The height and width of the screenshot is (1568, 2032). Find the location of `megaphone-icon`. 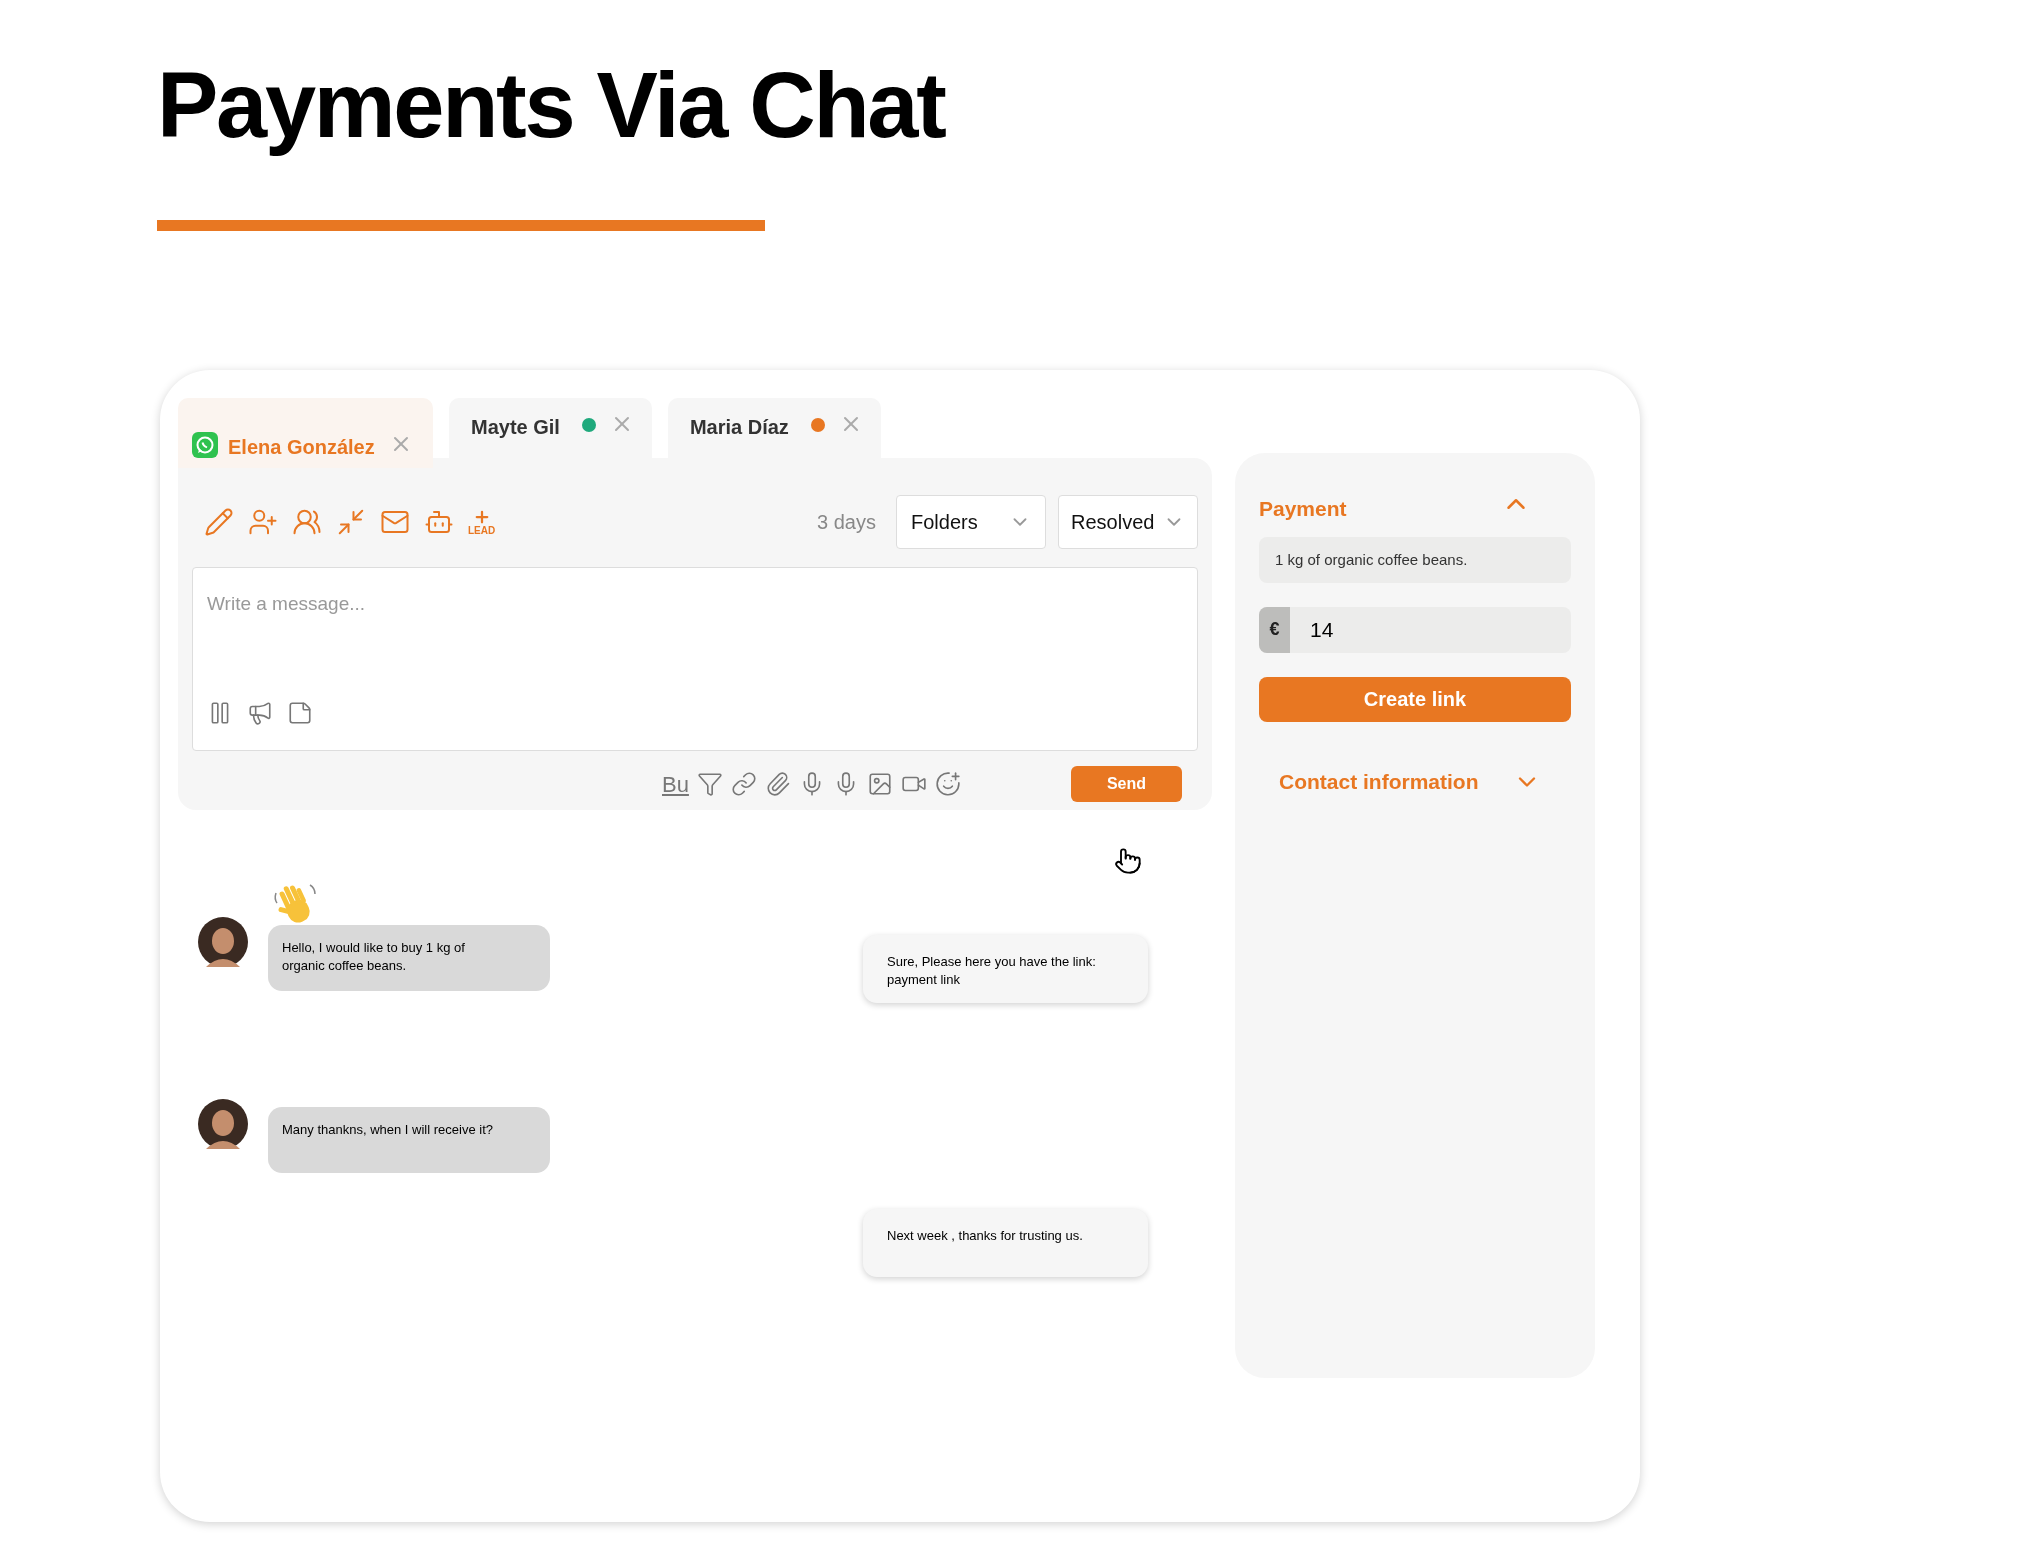

megaphone-icon is located at coordinates (260, 713).